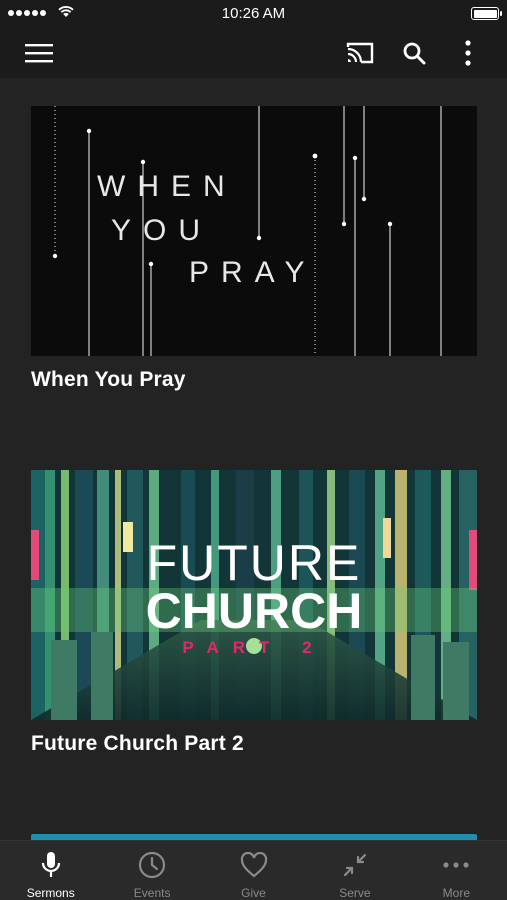 The width and height of the screenshot is (507, 900). I want to click on tab-give: Give, so click(253, 870).